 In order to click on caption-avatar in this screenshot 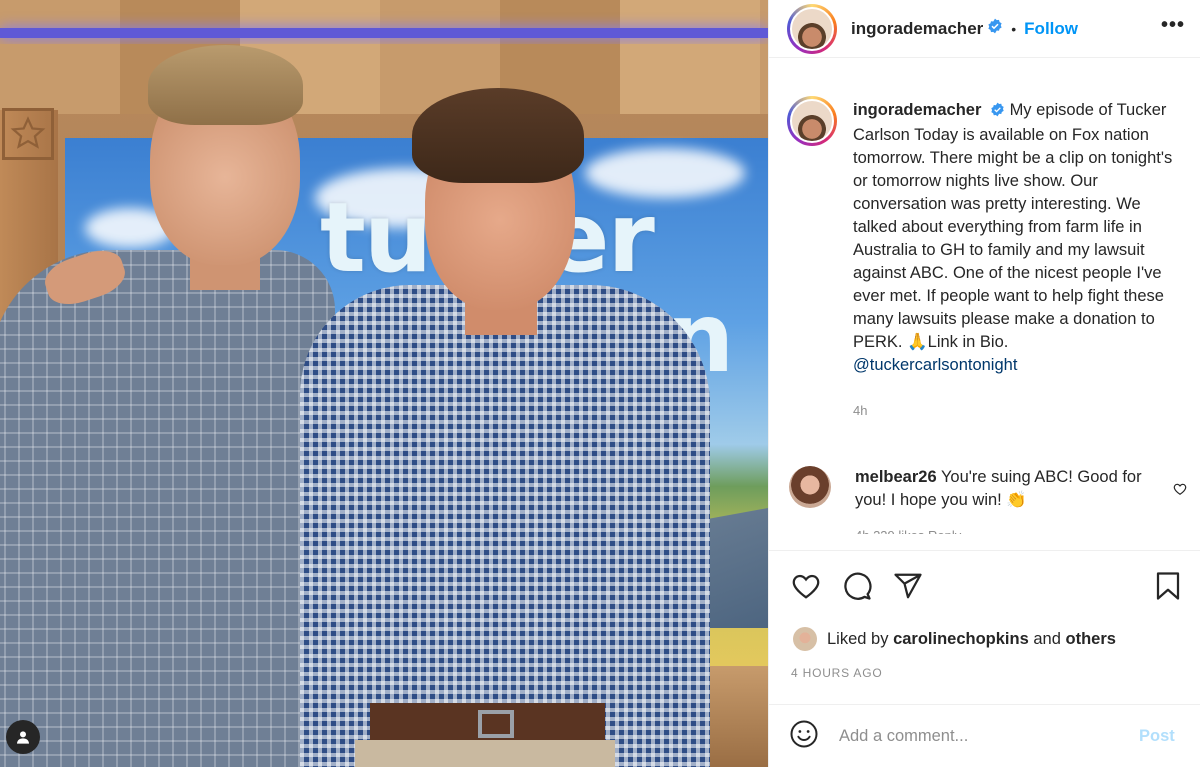, I will do `click(812, 121)`.